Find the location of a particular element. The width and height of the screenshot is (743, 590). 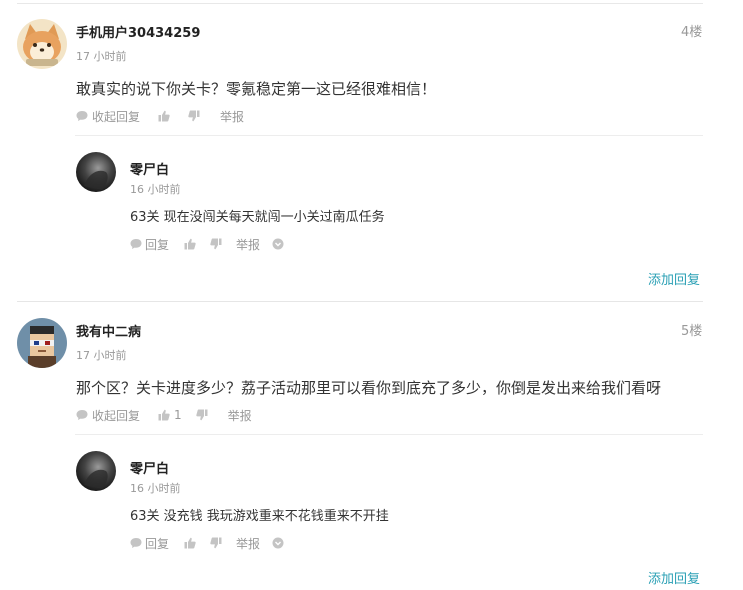

top-divider is located at coordinates (360, 3).